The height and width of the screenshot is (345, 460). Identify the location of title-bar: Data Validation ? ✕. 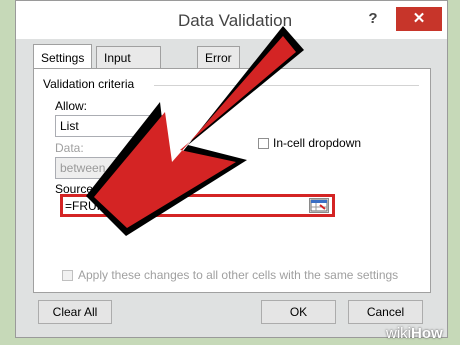
(231, 20).